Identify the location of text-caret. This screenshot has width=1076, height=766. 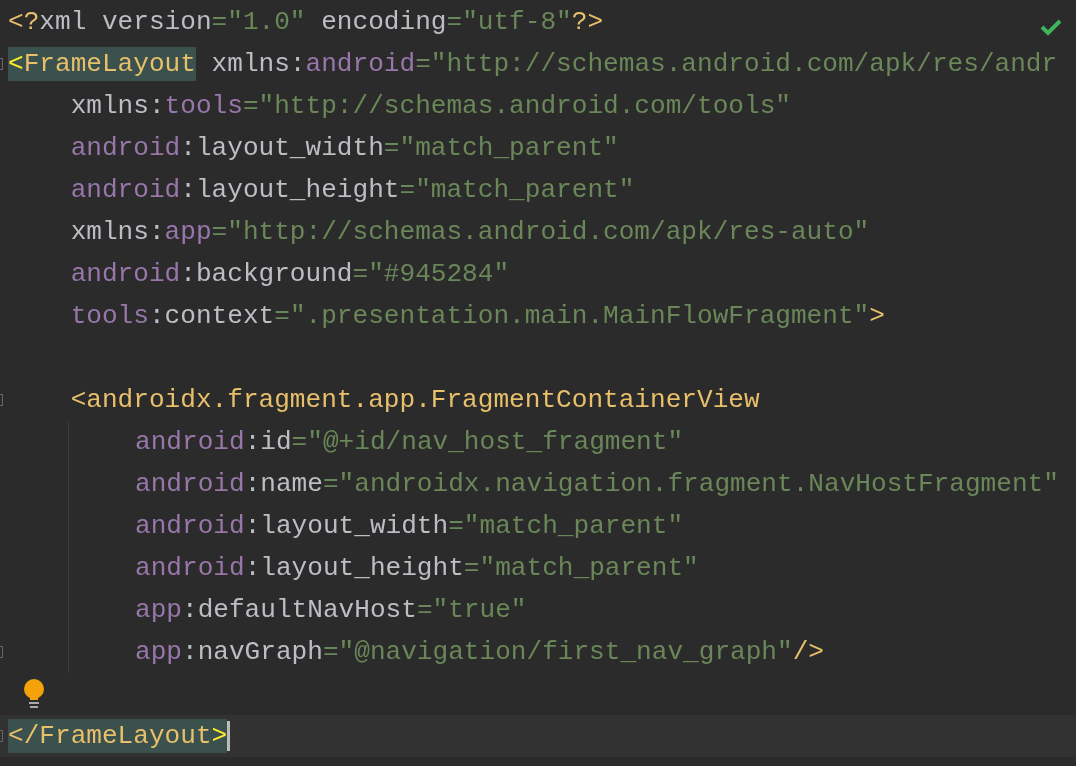
(229, 736).